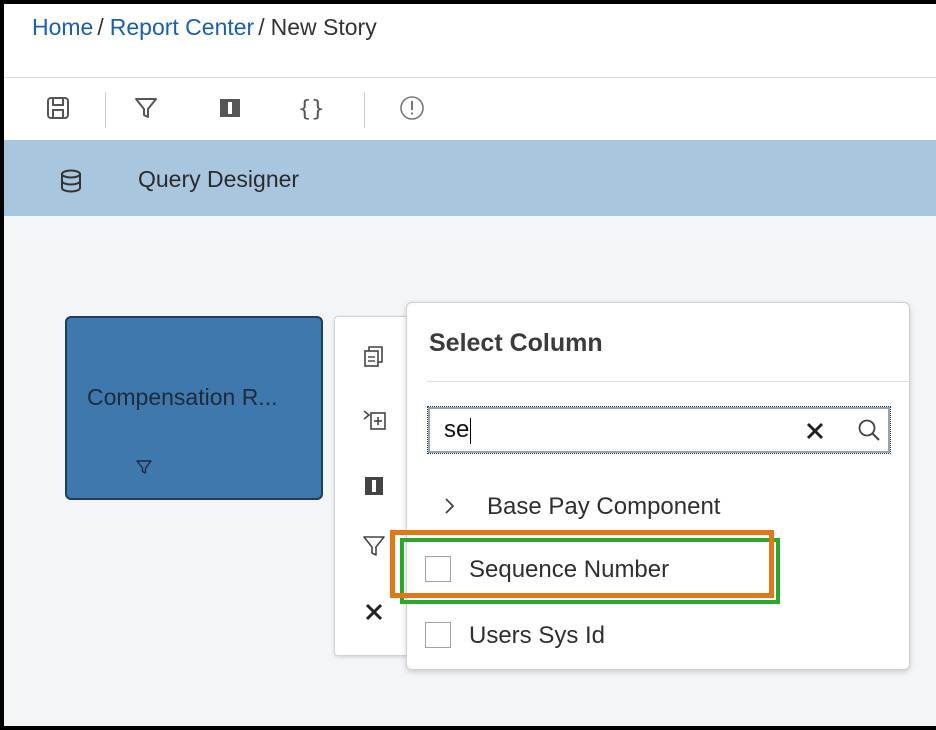 The image size is (936, 730). Describe the element at coordinates (62, 27) in the screenshot. I see `breadcrumb-home-link: Home` at that location.